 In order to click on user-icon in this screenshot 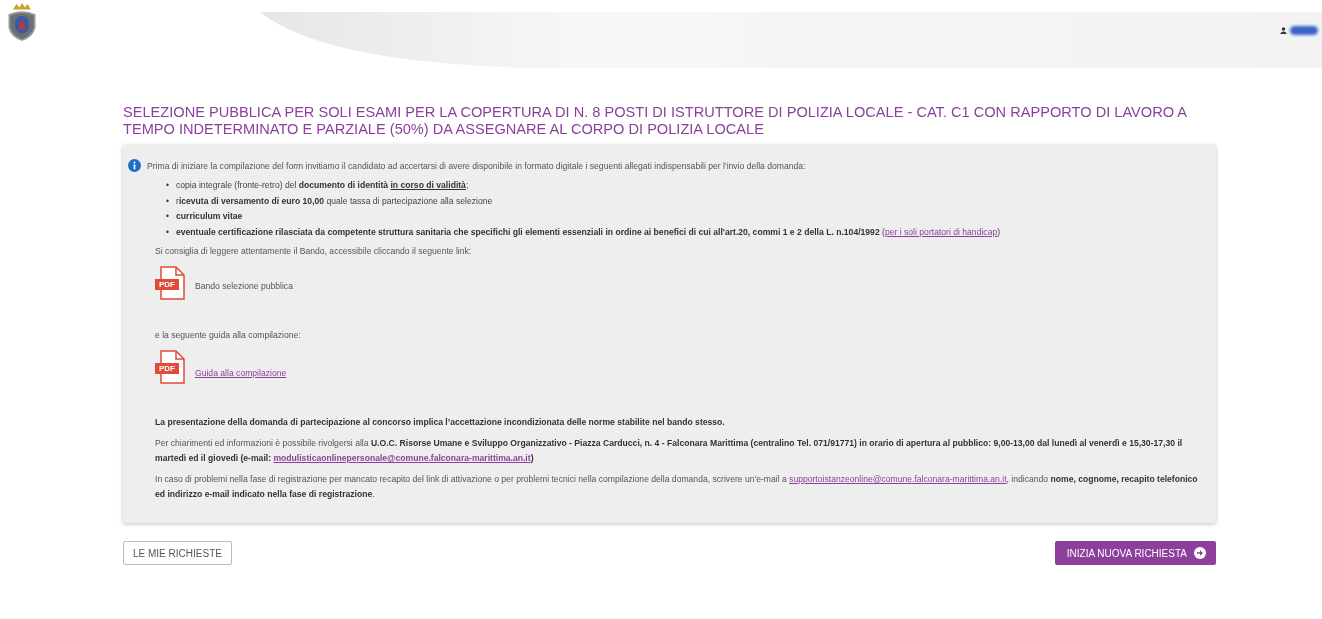, I will do `click(1283, 30)`.